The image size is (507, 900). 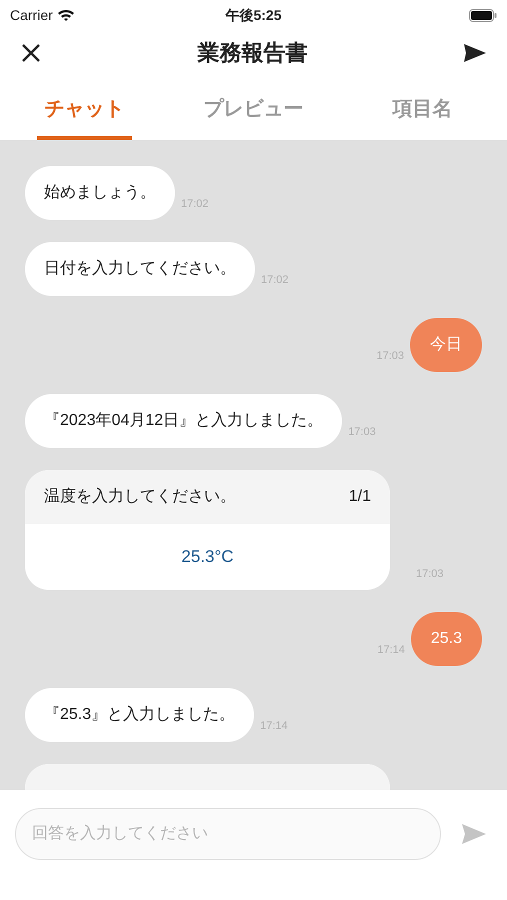 I want to click on carrier-label: Carrier, so click(x=31, y=15).